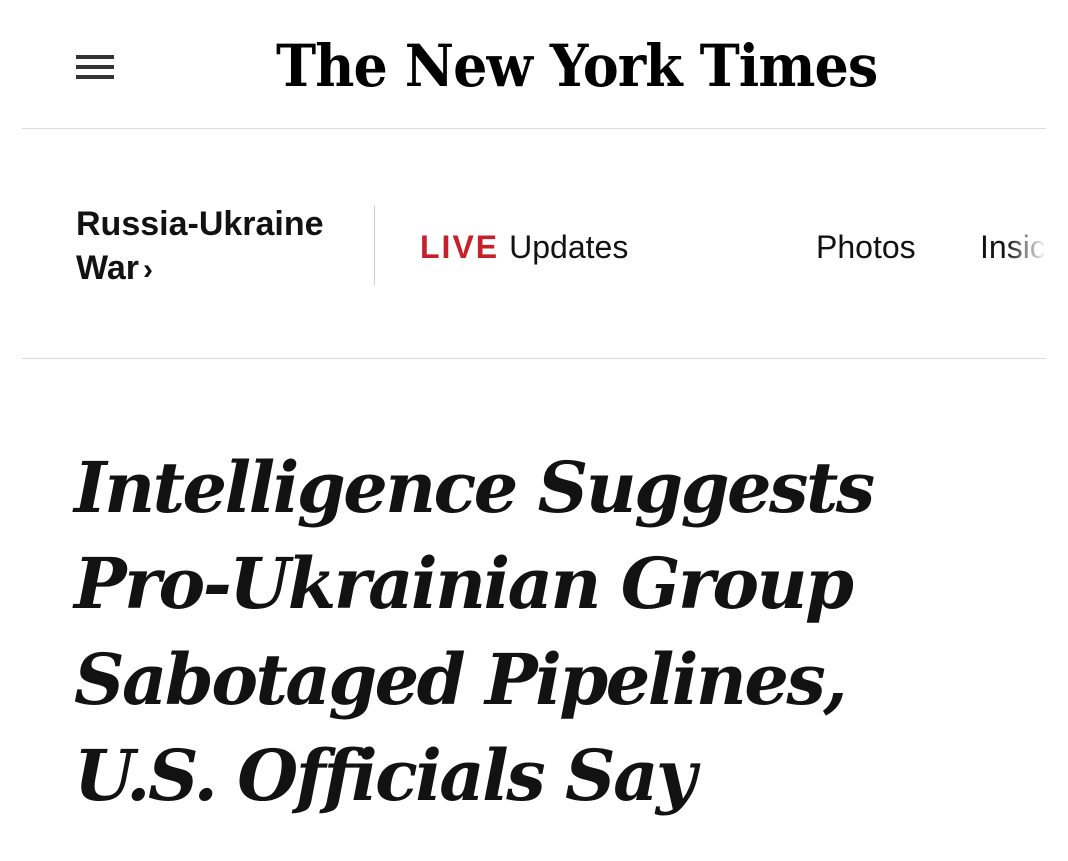 This screenshot has width=1068, height=861. What do you see at coordinates (200, 246) in the screenshot?
I see `section-label: Russia-Ukraine War` at bounding box center [200, 246].